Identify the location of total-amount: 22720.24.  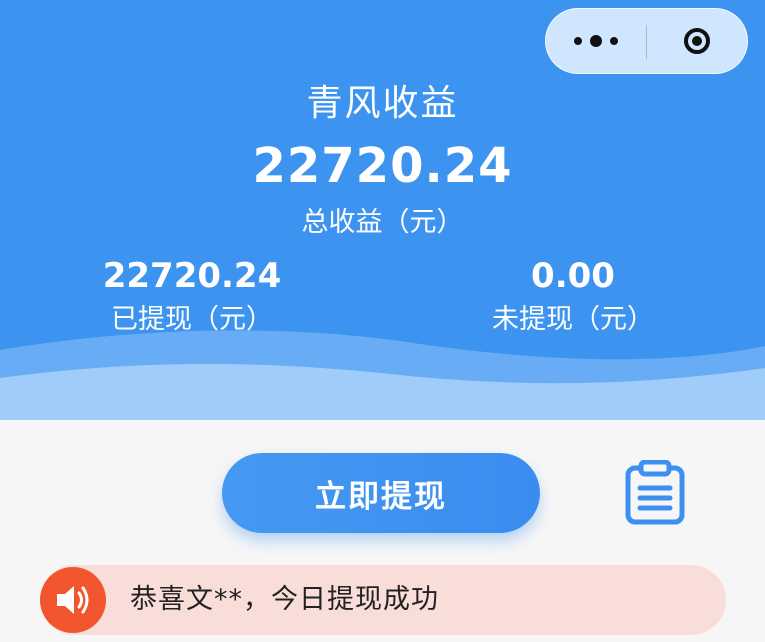
(382, 166).